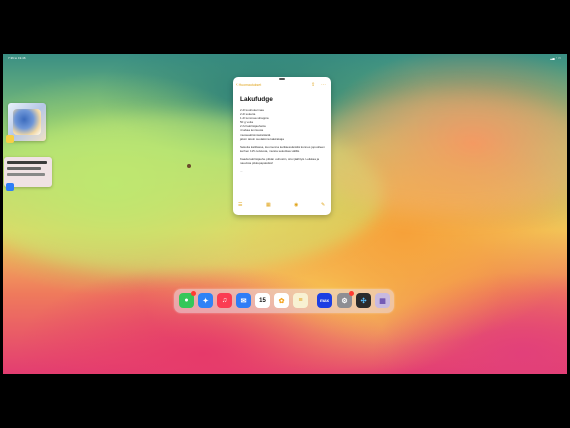 Image resolution: width=570 pixels, height=428 pixels. I want to click on settings-app-icon: ⚙, so click(345, 299).